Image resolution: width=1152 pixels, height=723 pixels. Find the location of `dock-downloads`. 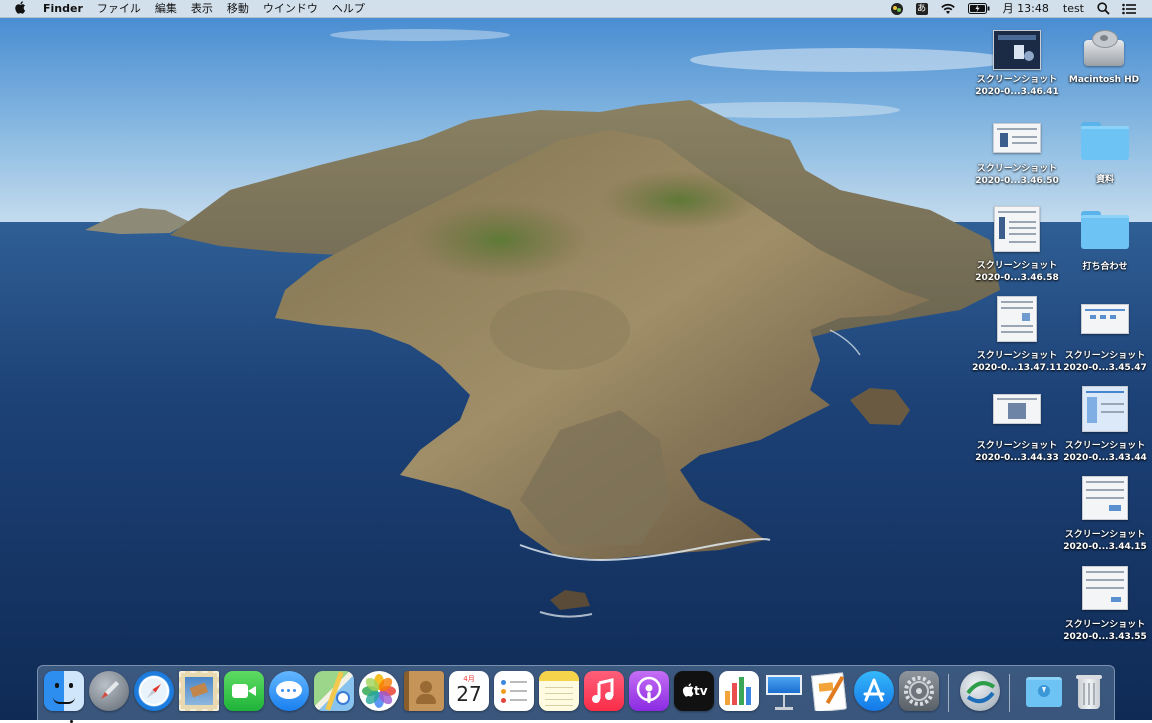

dock-downloads is located at coordinates (1044, 691).